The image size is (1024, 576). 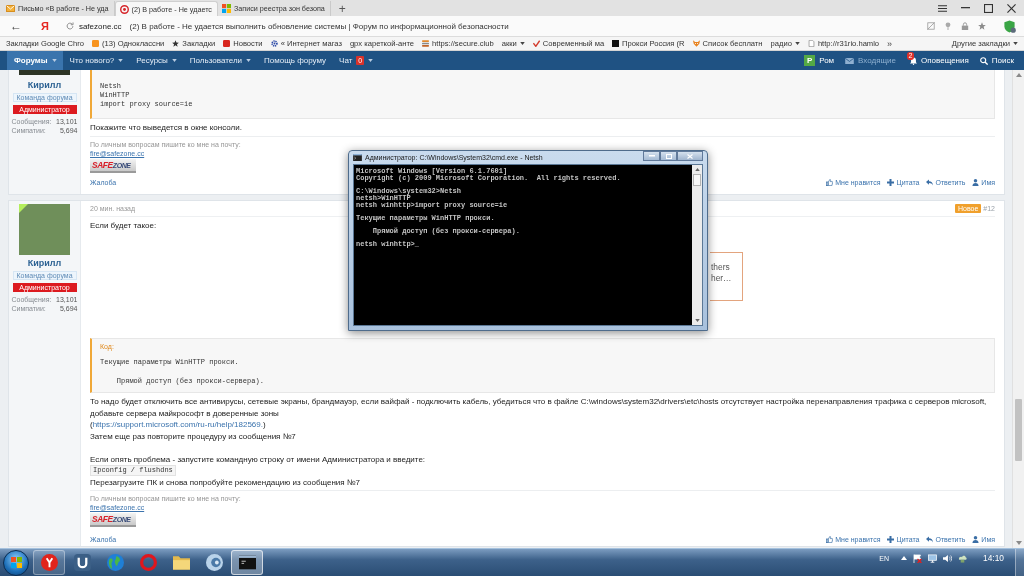 What do you see at coordinates (539, 407) in the screenshot?
I see `post-text: То надо будет отключить все антивирусы, сетевые экраны, брандмауэр, если вайфай - подключить кабель, убедиться что в файле C:\windows\system32\drivers\etc\hosts отсутствует настройка перенаправления трафика с серверов microsoft, добавьте сервера майкрософт в доверенные зоны` at bounding box center [539, 407].